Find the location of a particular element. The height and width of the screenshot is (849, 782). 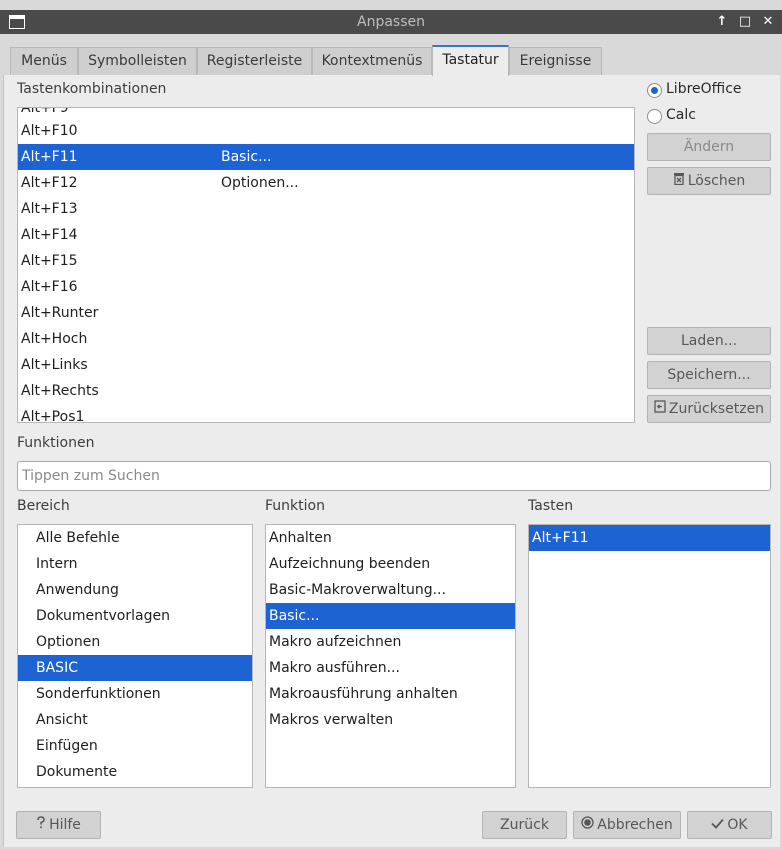

list-item: Optionen is located at coordinates (135, 642).